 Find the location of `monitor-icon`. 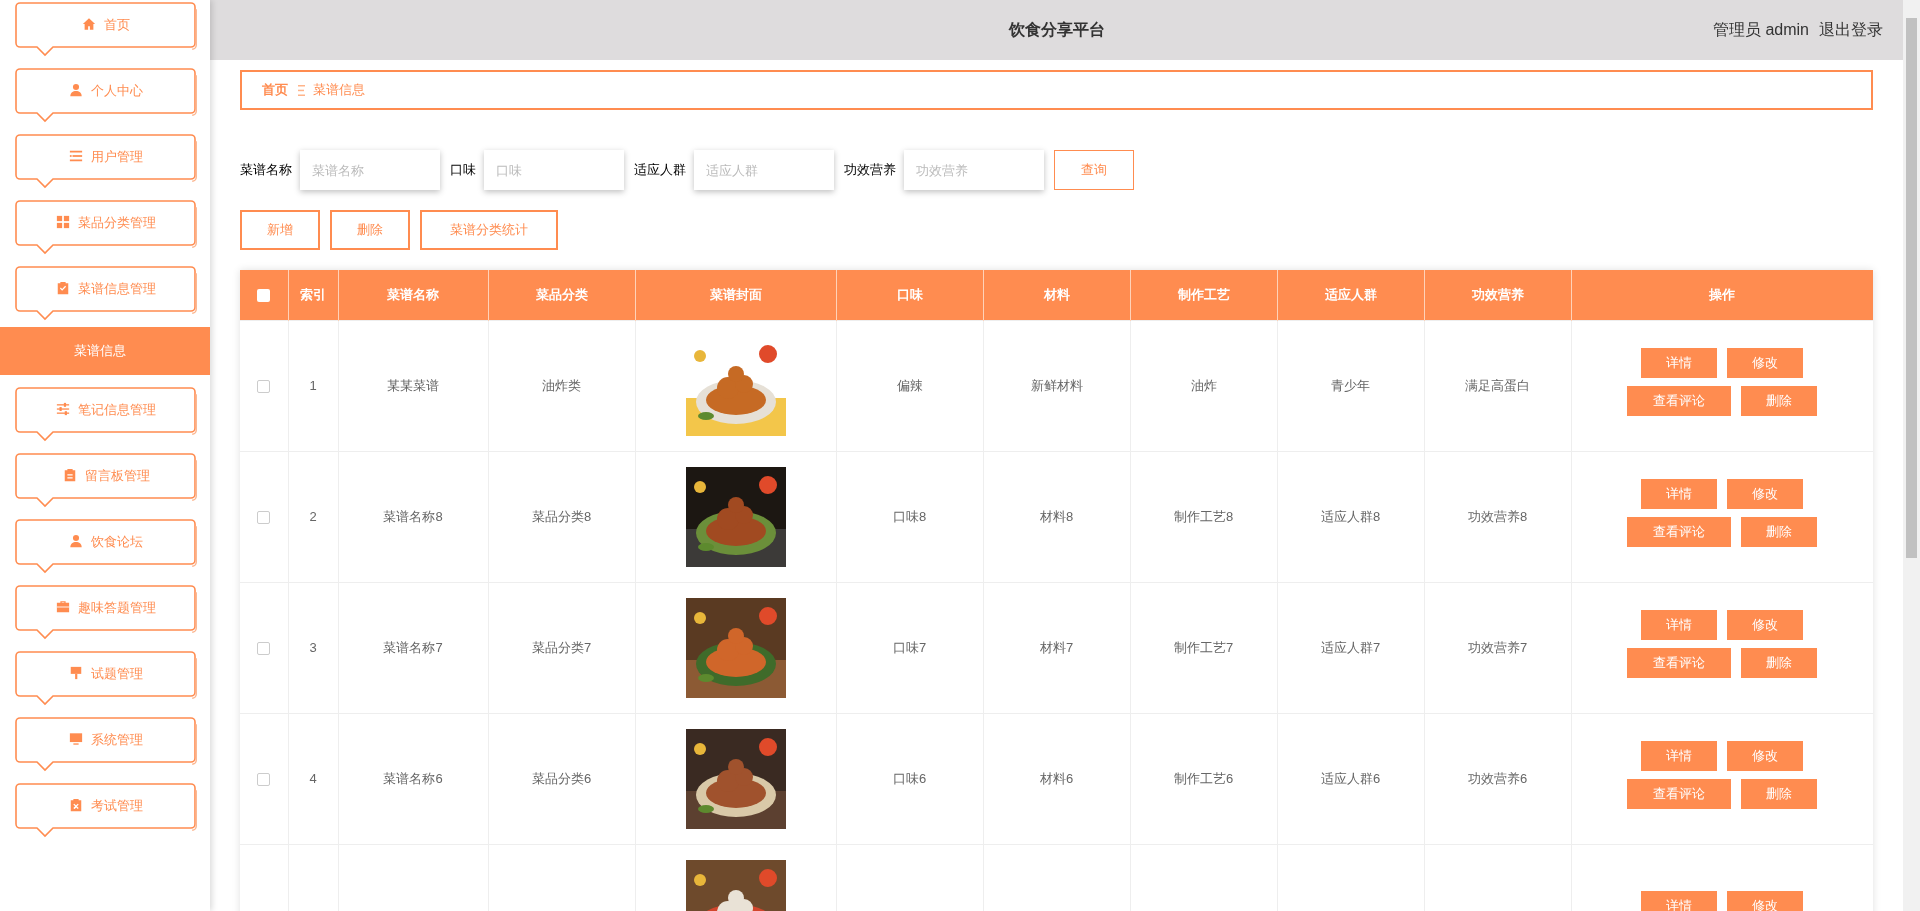

monitor-icon is located at coordinates (76, 739).